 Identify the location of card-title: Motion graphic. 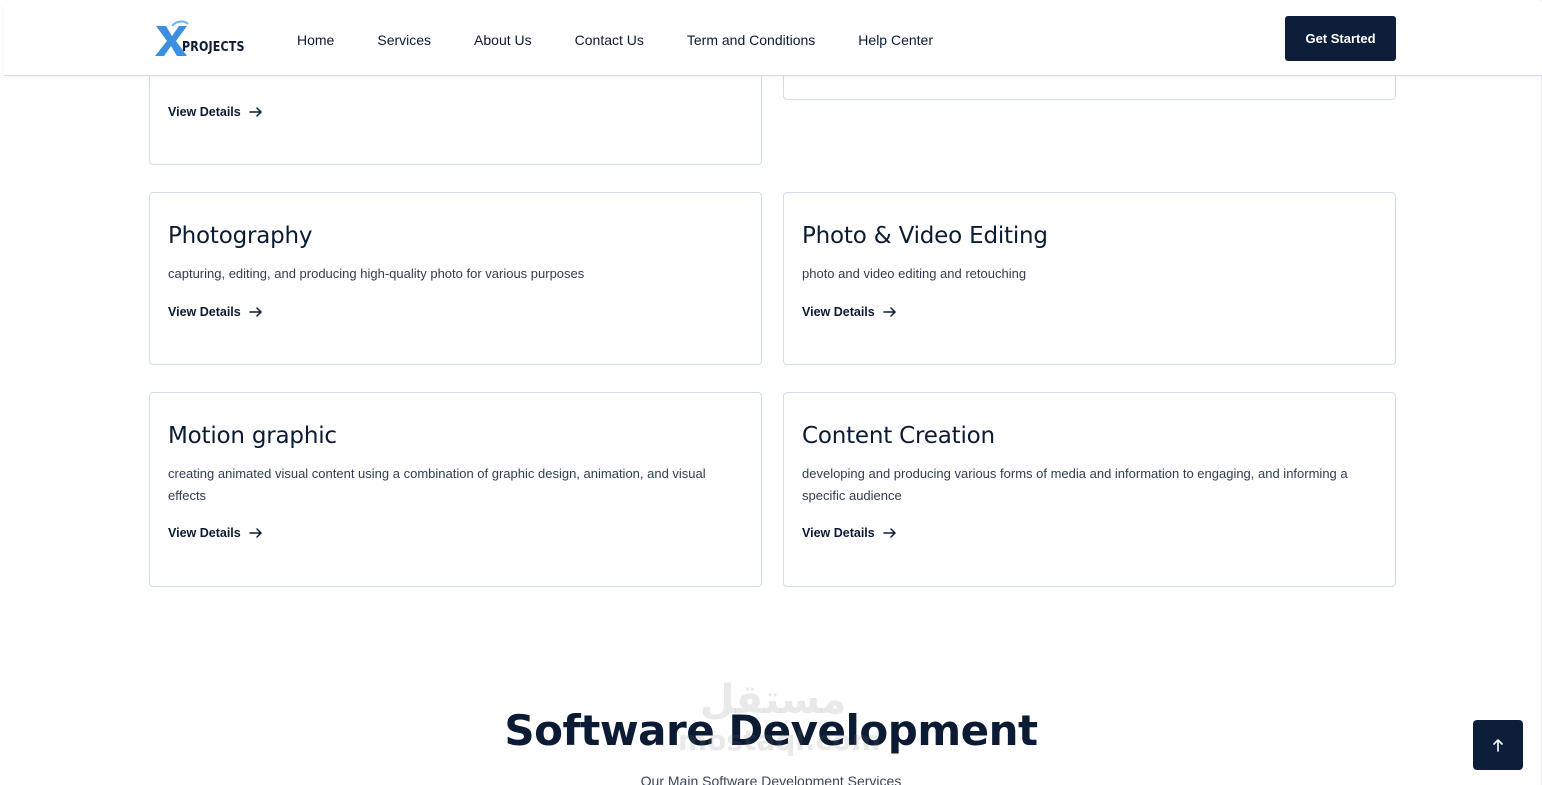
(252, 436).